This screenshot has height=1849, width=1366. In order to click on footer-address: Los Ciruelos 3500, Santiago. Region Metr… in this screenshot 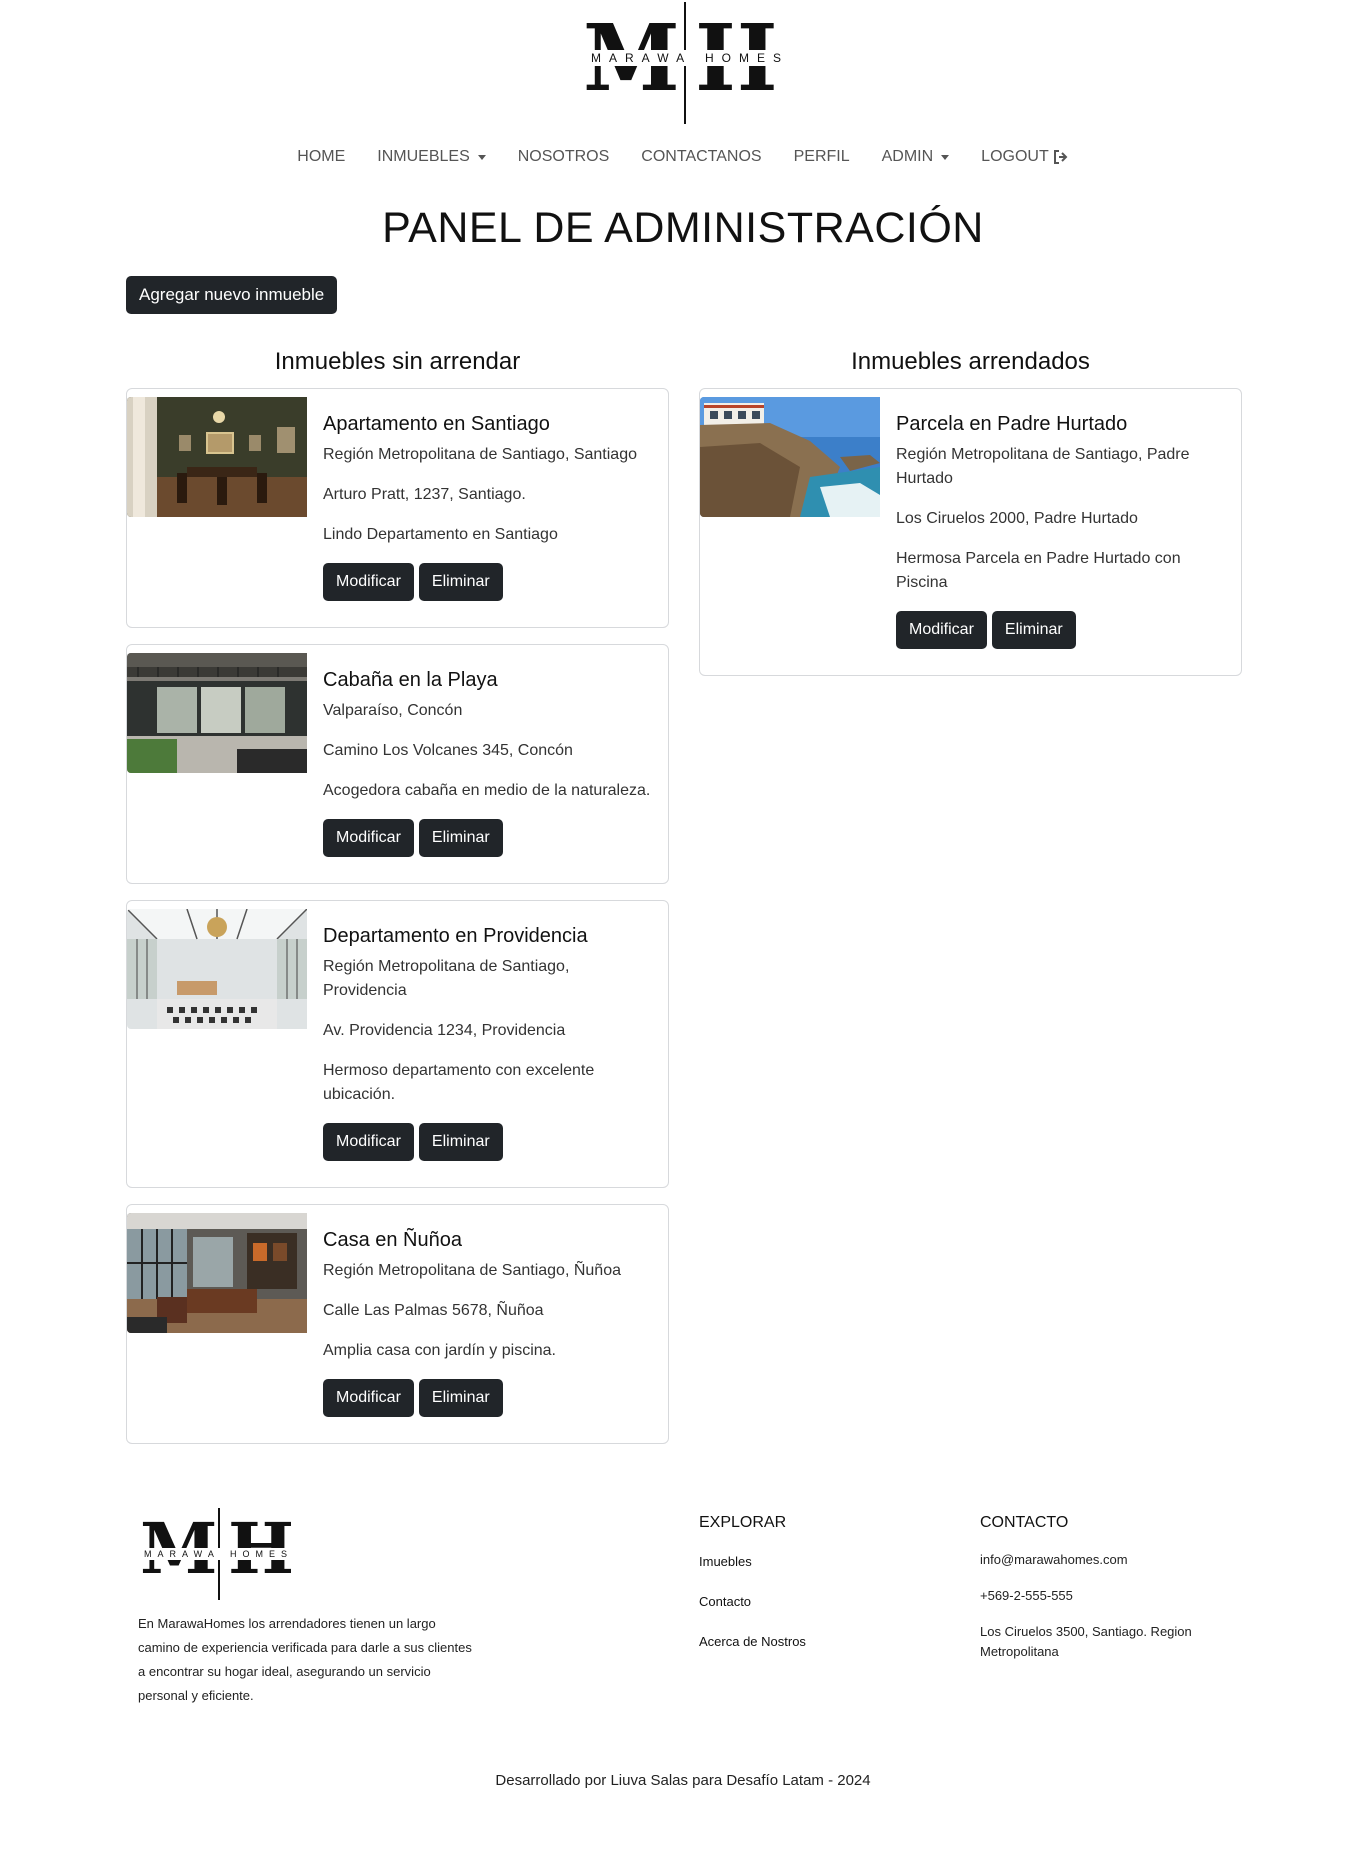, I will do `click(1086, 1641)`.